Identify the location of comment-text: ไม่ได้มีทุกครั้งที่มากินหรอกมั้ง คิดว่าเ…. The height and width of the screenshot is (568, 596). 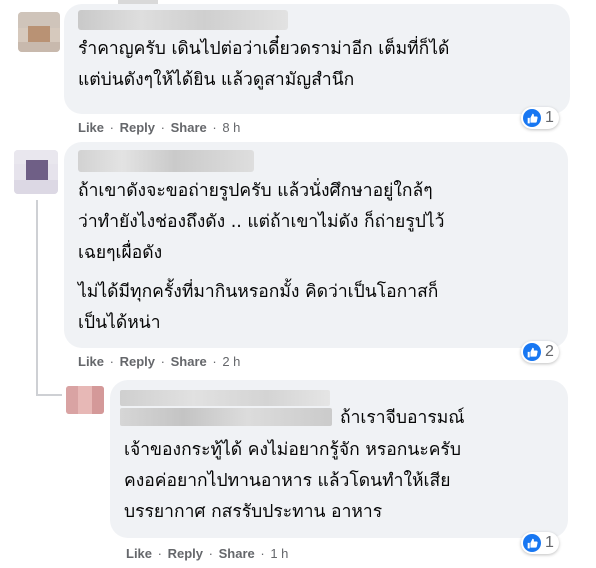
(258, 307).